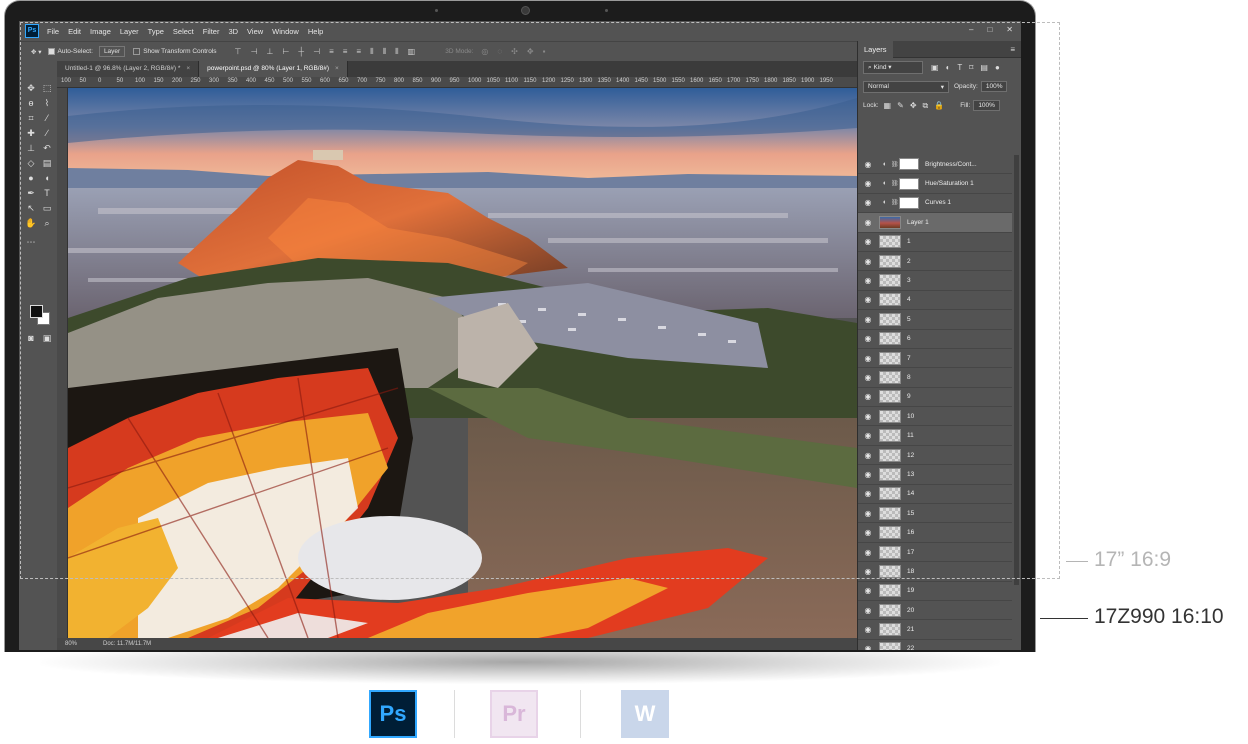 The width and height of the screenshot is (1248, 744). Describe the element at coordinates (211, 31) in the screenshot. I see `menu-item-filter: Filter` at that location.